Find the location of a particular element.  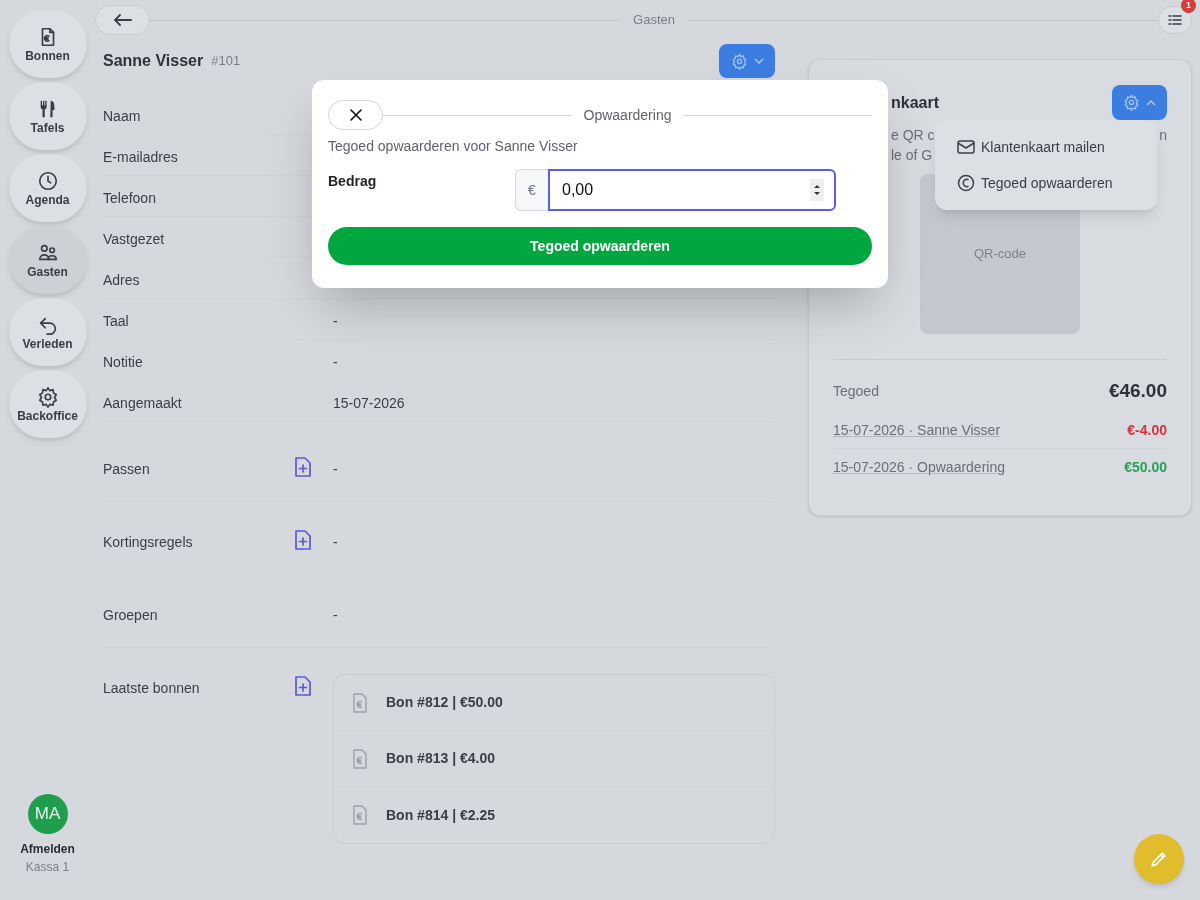

register-label: Kassa 1 is located at coordinates (47, 867).